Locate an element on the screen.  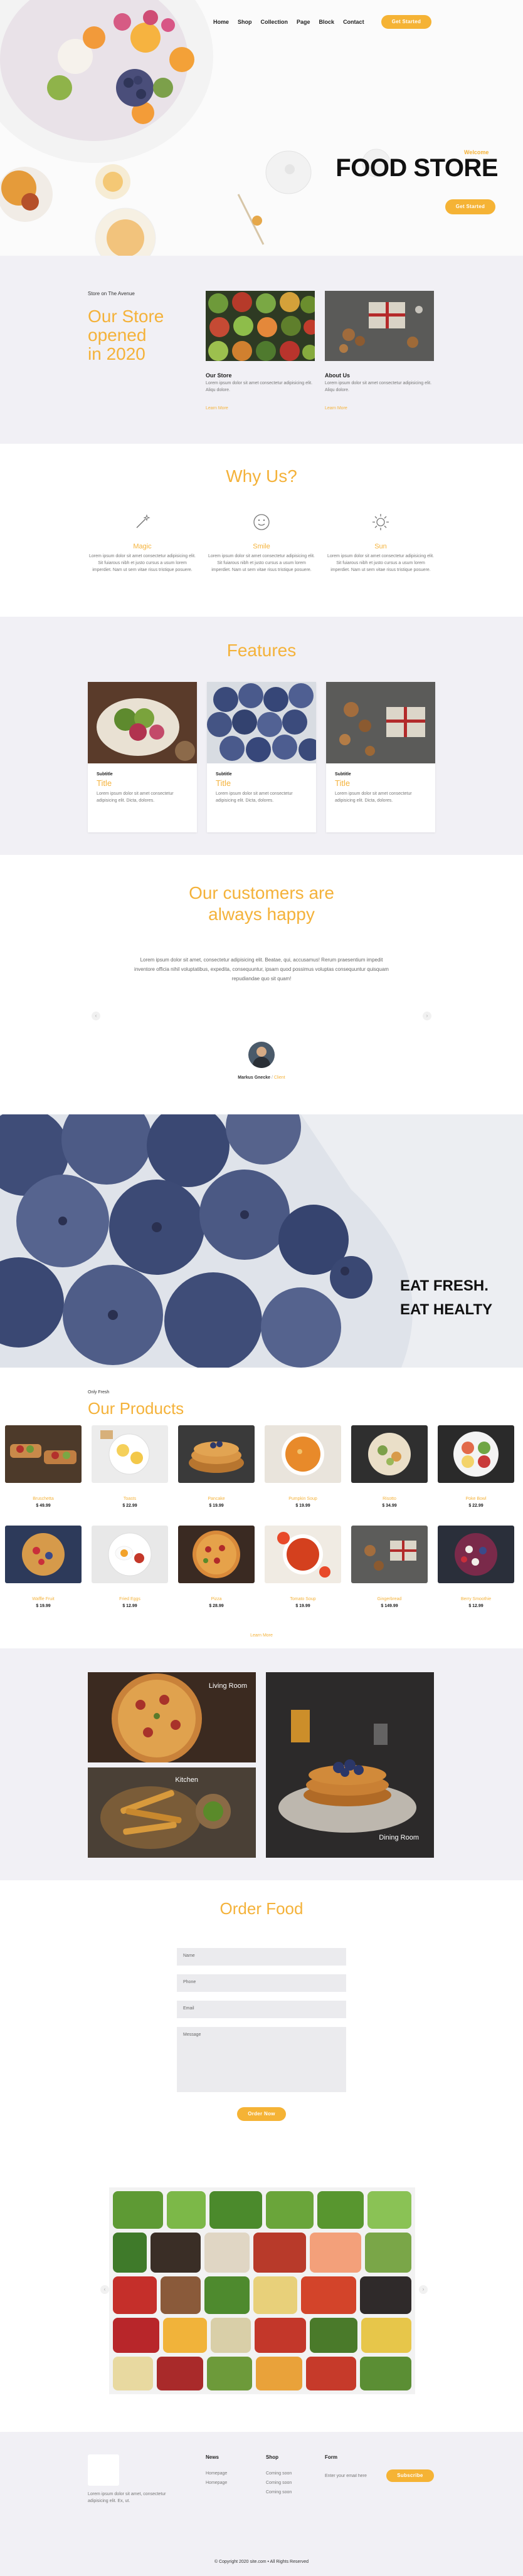
footer-col-shop: Shop Coming soon Coming soon Coming soon is located at coordinates (279, 2474).